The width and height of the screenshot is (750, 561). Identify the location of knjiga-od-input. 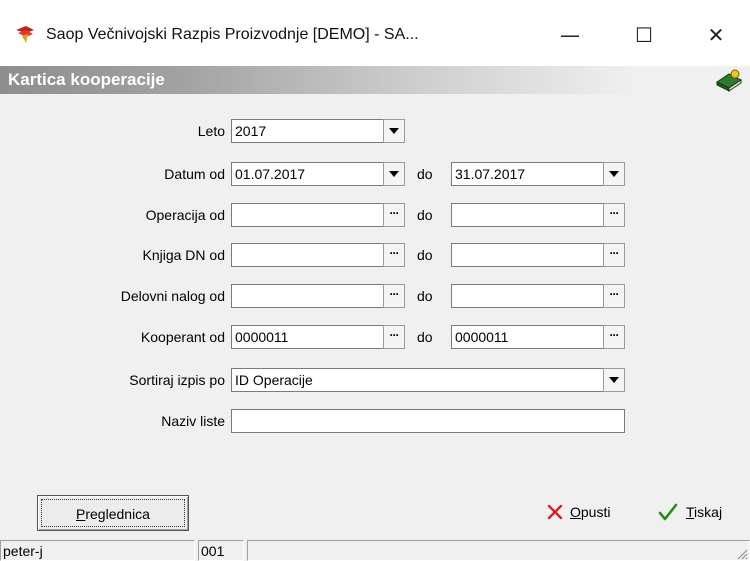
(308, 255).